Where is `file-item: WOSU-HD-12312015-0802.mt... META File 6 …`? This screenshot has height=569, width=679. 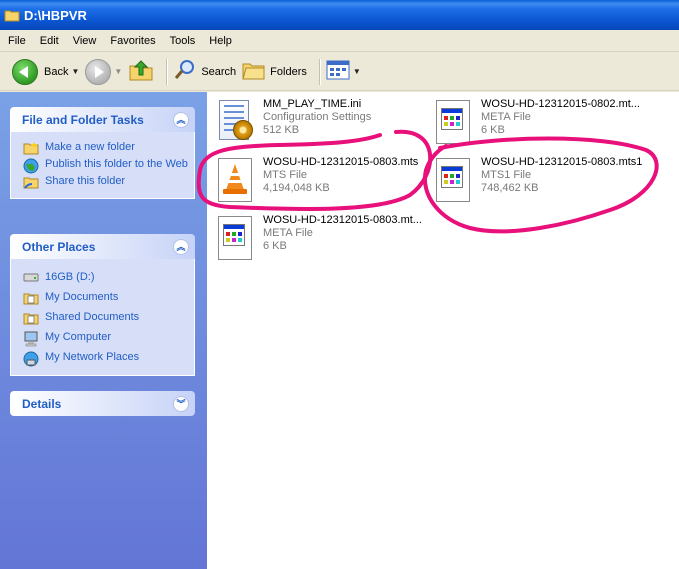
file-item: WOSU-HD-12312015-0802.mt... META File 6 … is located at coordinates (543, 122).